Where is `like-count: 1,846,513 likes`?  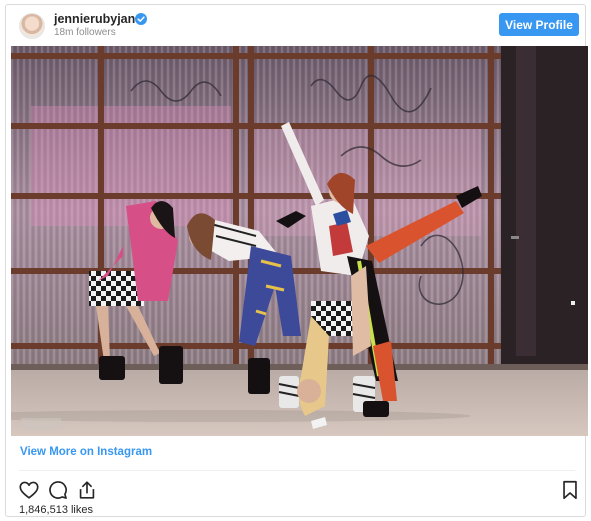
like-count: 1,846,513 likes is located at coordinates (56, 510).